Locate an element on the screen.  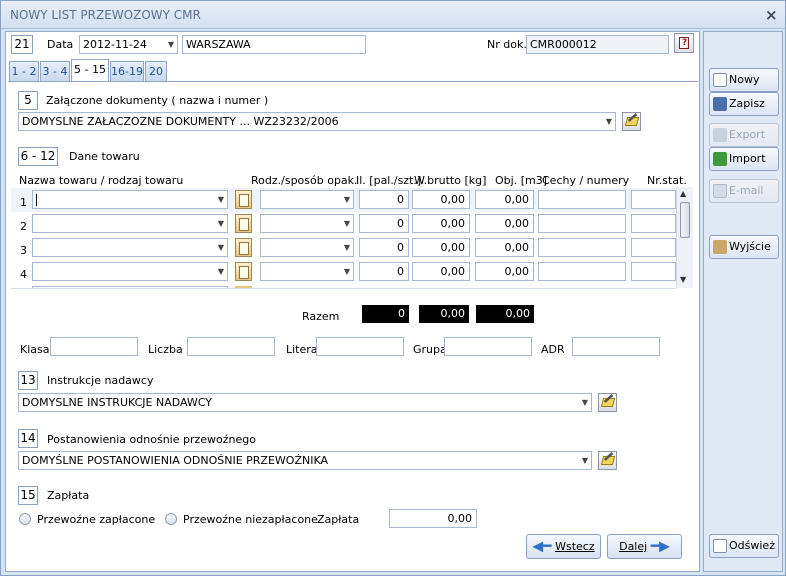
adr-input is located at coordinates (616, 346).